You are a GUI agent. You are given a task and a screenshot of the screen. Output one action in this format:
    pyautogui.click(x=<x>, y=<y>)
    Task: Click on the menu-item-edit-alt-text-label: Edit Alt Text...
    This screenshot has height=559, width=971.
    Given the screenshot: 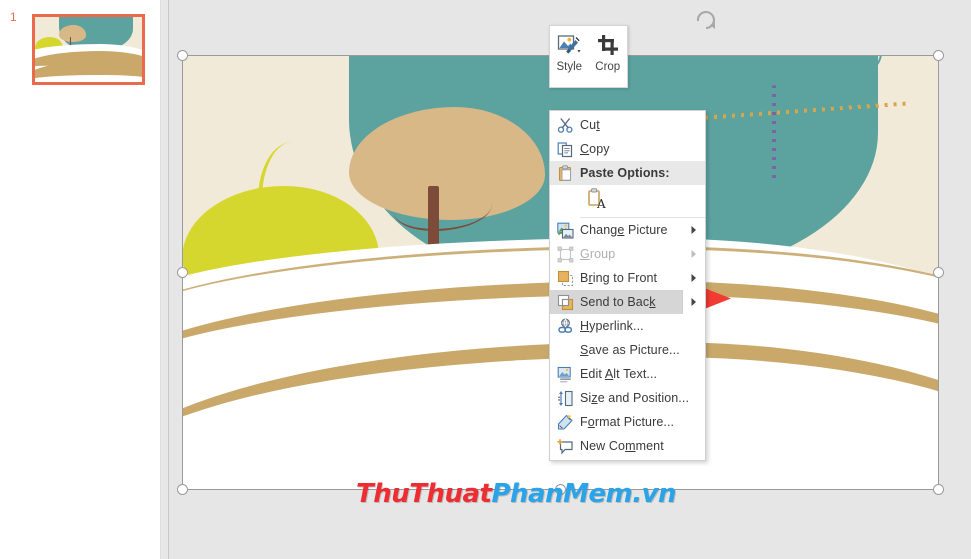 What is the action you would take?
    pyautogui.click(x=619, y=374)
    